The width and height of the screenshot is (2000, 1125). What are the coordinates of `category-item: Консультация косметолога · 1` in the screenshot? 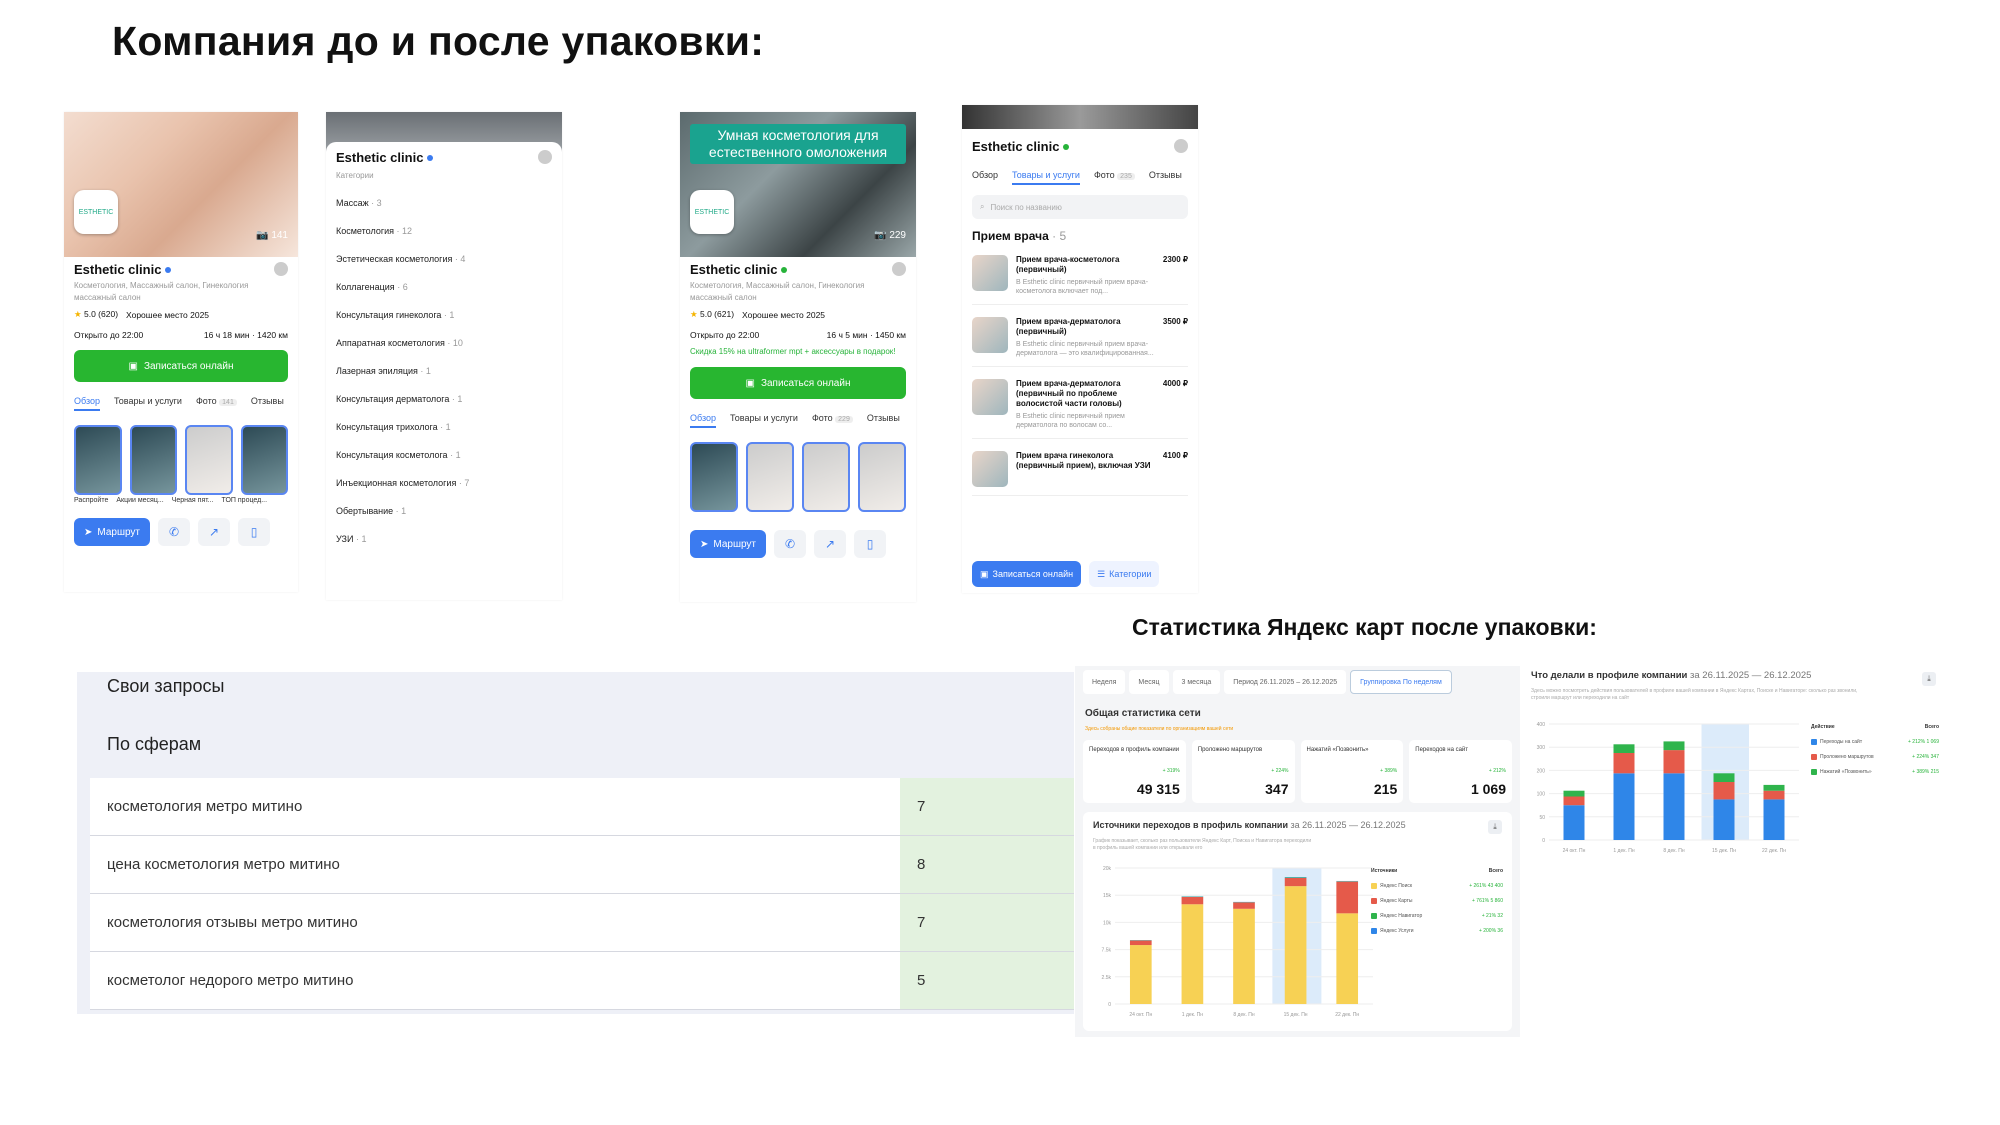 It's located at (444, 455).